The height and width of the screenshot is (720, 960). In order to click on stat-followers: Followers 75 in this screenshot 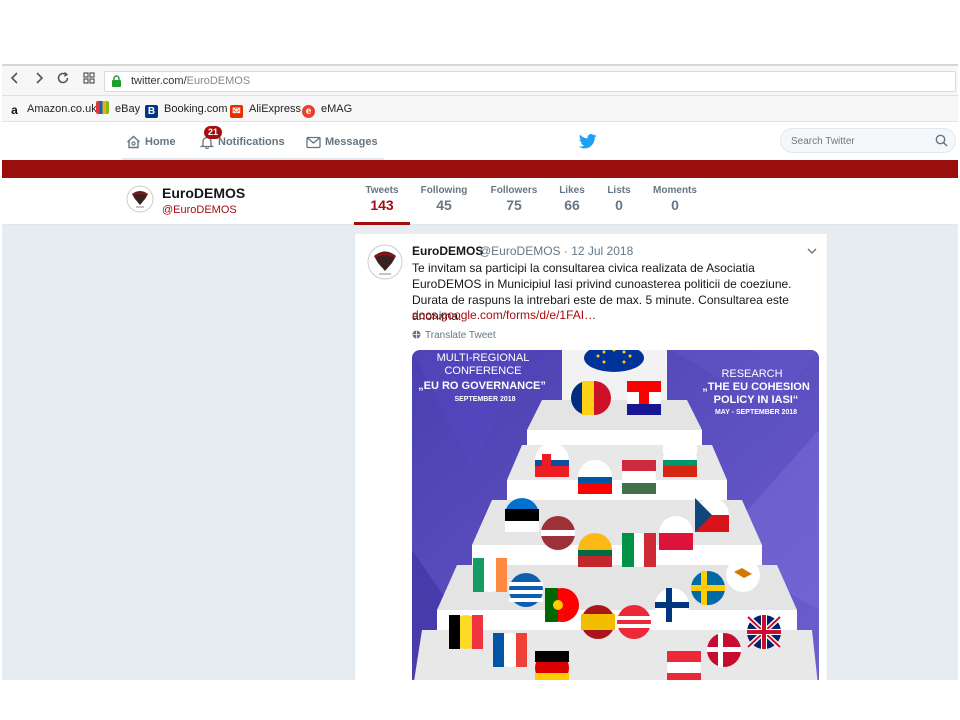, I will do `click(514, 199)`.